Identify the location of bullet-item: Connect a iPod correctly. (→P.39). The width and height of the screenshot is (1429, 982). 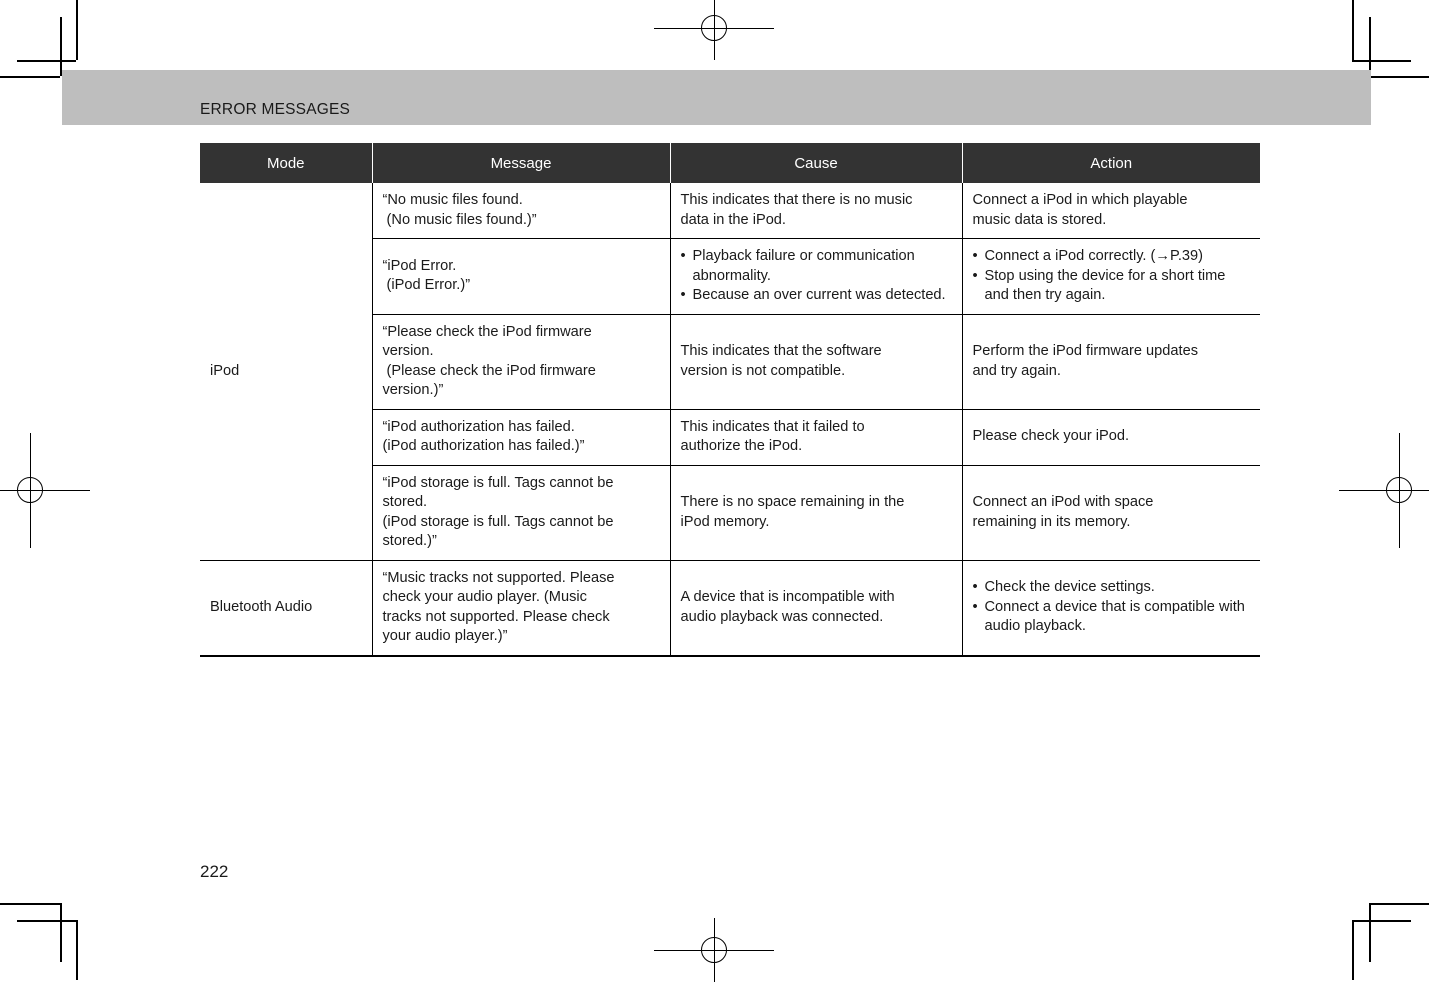
(1112, 257).